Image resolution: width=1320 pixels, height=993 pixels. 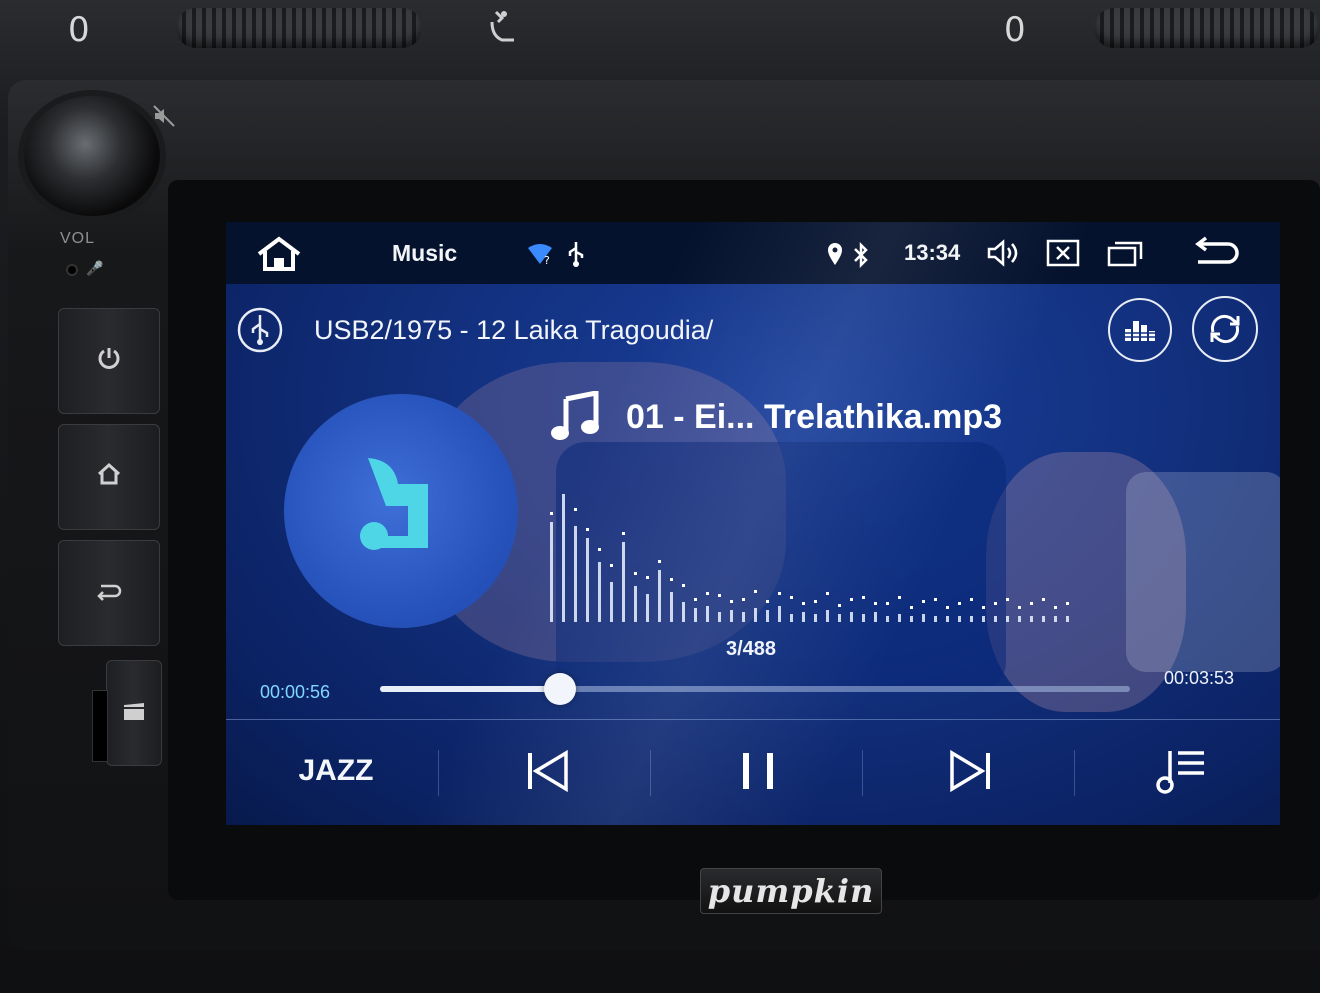 I want to click on back-icon, so click(x=1216, y=253).